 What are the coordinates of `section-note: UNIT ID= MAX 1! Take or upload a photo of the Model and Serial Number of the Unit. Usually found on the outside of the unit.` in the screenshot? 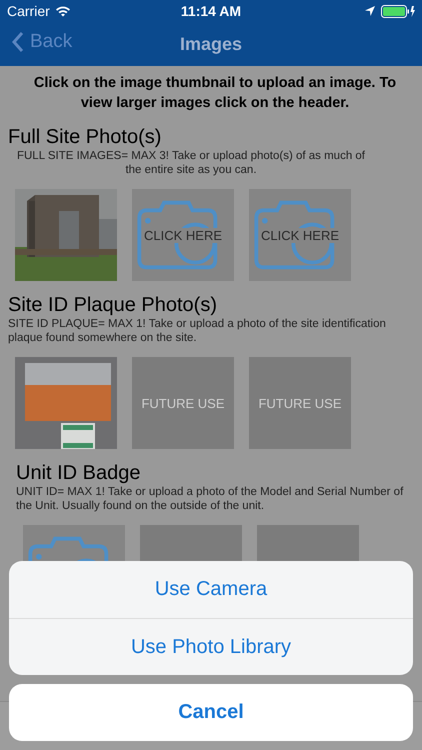 It's located at (210, 499).